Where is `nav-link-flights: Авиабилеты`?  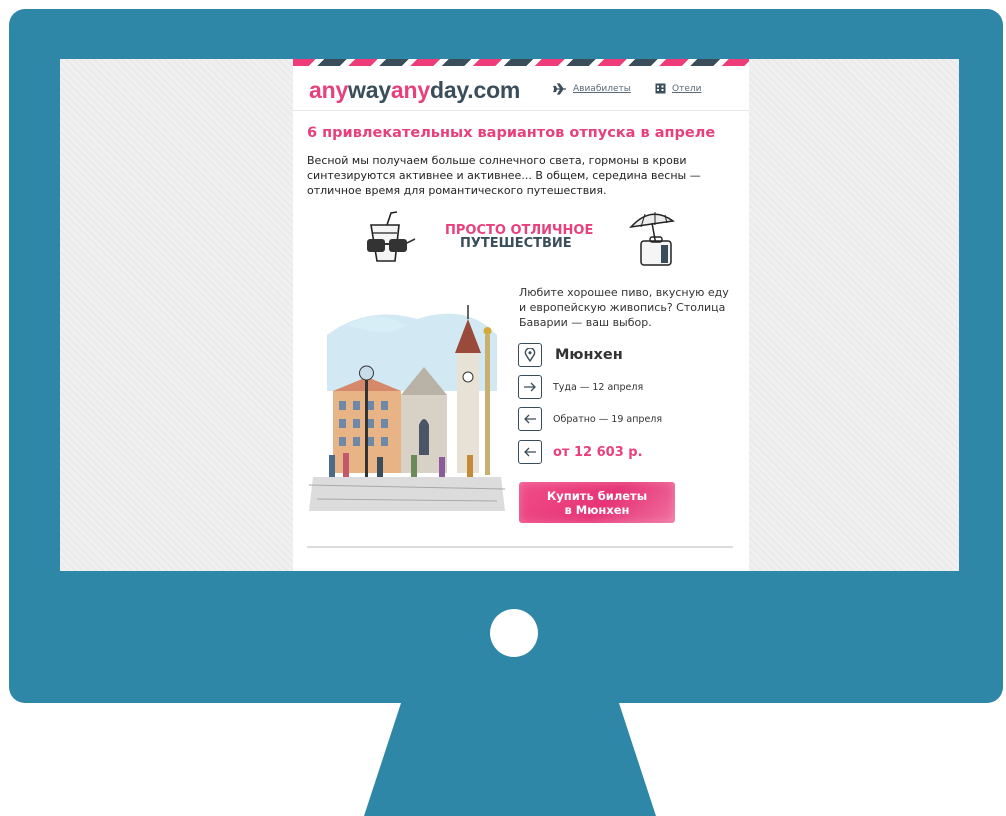 nav-link-flights: Авиабилеты is located at coordinates (592, 89).